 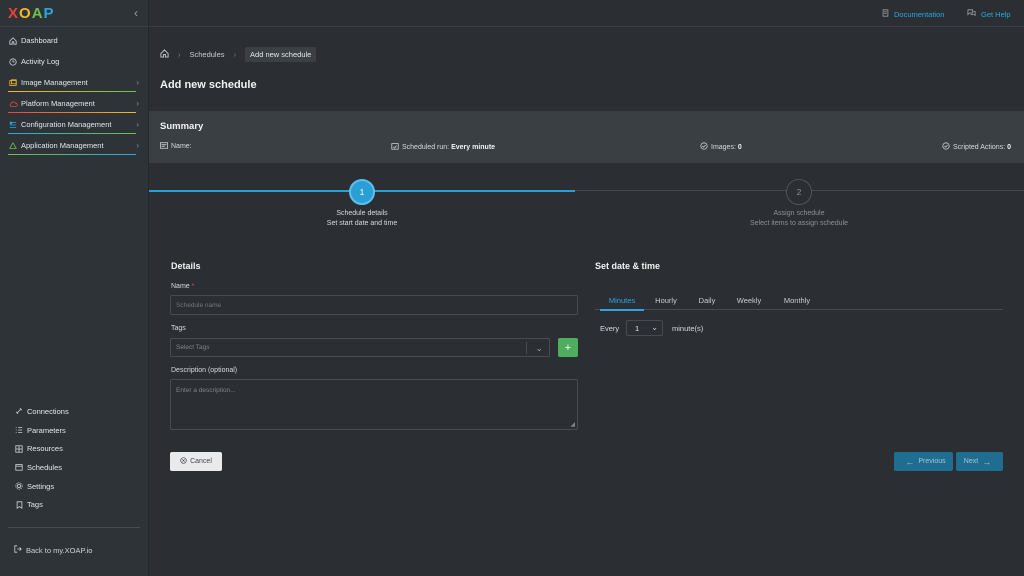 I want to click on tab-monthly: Monthly, so click(x=797, y=300).